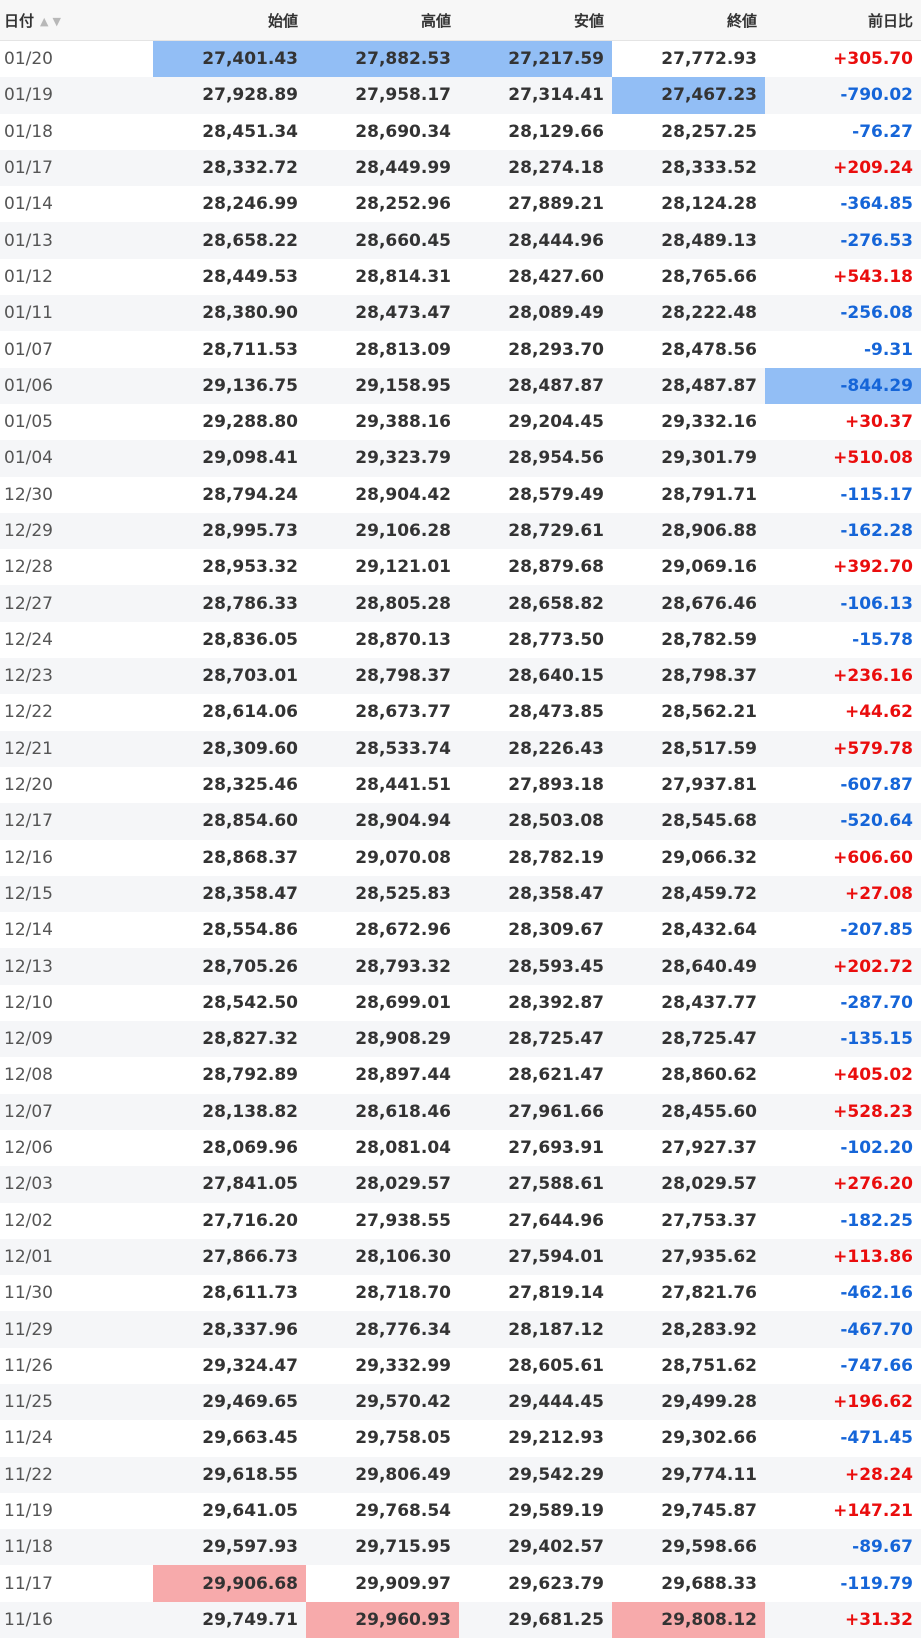 This screenshot has height=1642, width=921. What do you see at coordinates (46, 21) in the screenshot?
I see `sort-ascending-icon: ▲` at bounding box center [46, 21].